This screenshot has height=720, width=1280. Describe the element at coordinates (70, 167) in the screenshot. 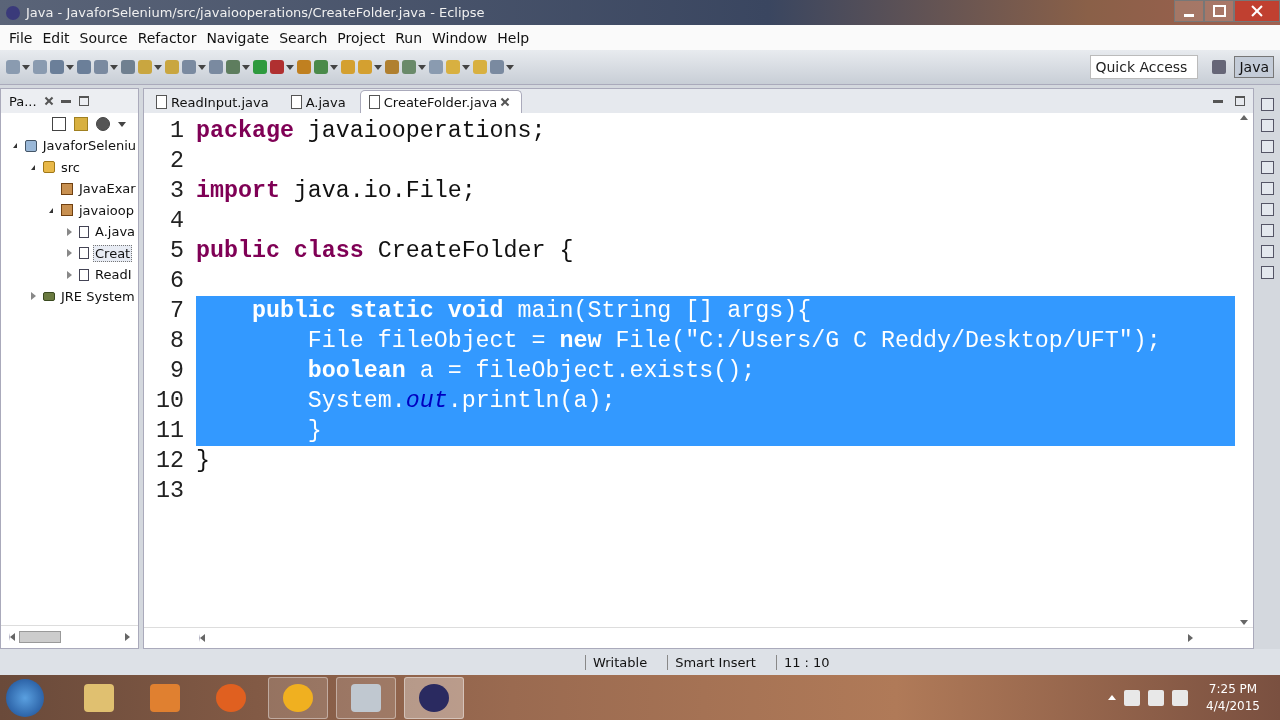

I see `tree-item: src` at that location.